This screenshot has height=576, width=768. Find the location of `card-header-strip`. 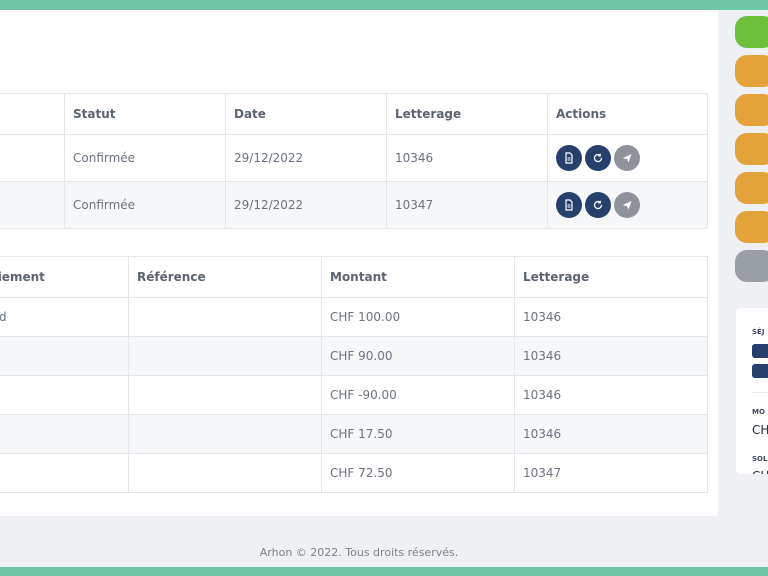

card-header-strip is located at coordinates (359, 19).